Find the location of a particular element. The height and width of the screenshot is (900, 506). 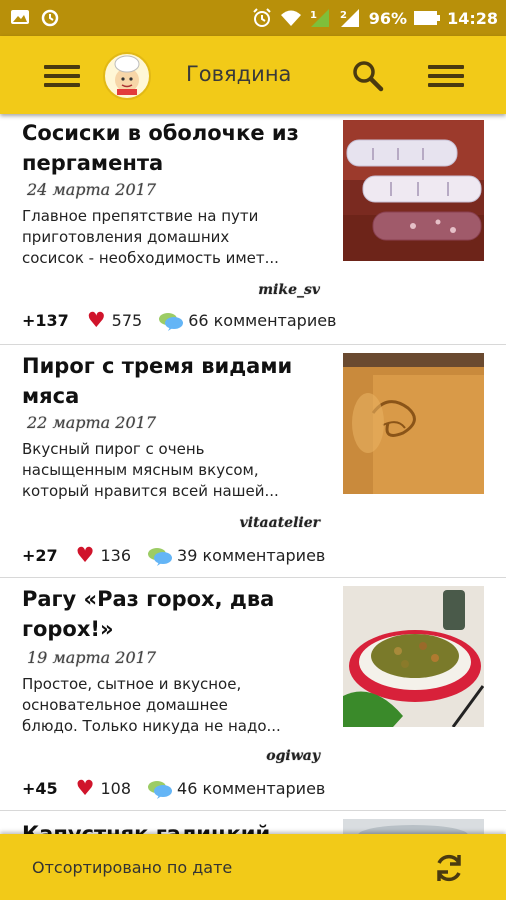

svg-text: 1 is located at coordinates (313, 15).